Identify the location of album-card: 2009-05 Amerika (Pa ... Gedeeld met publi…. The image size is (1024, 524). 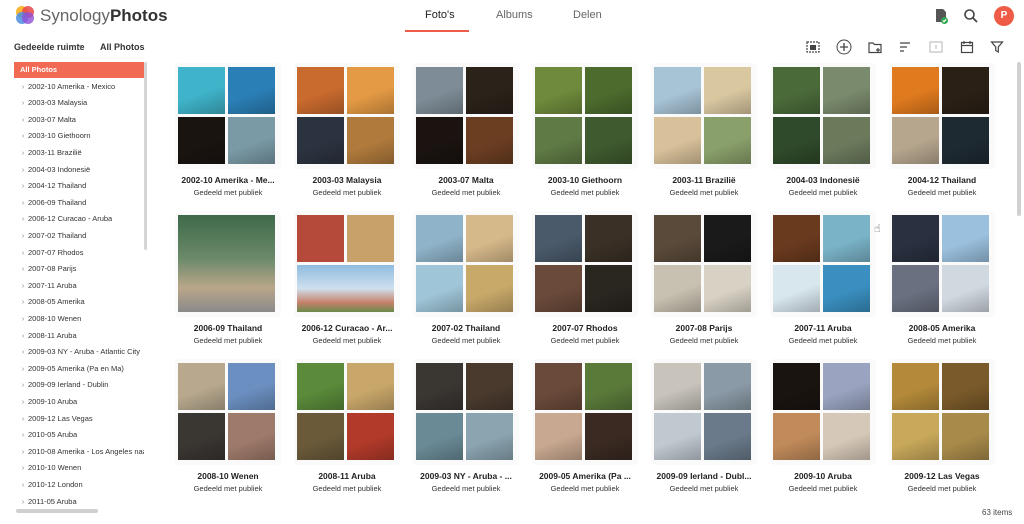
(585, 429).